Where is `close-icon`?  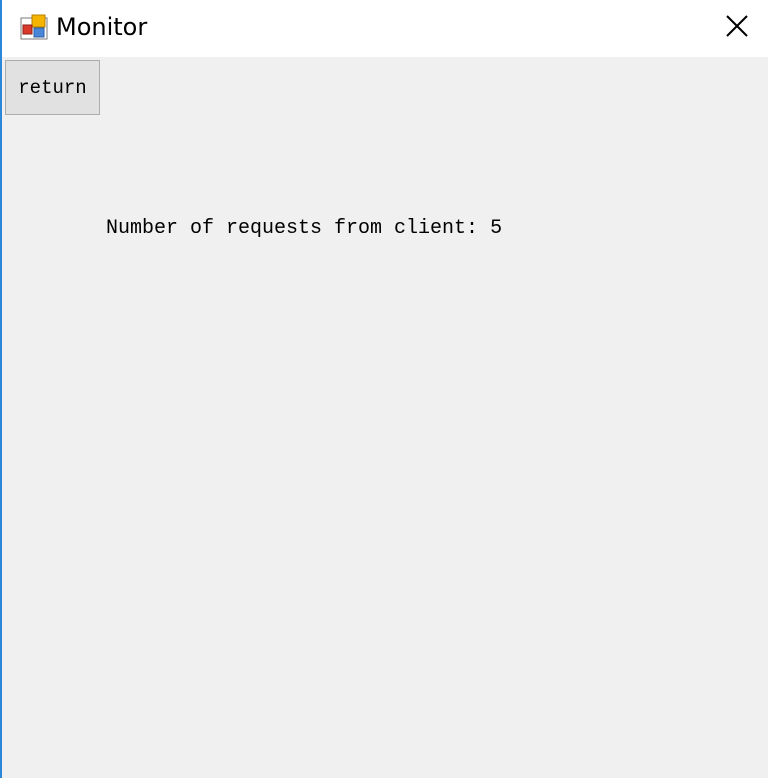 close-icon is located at coordinates (737, 26).